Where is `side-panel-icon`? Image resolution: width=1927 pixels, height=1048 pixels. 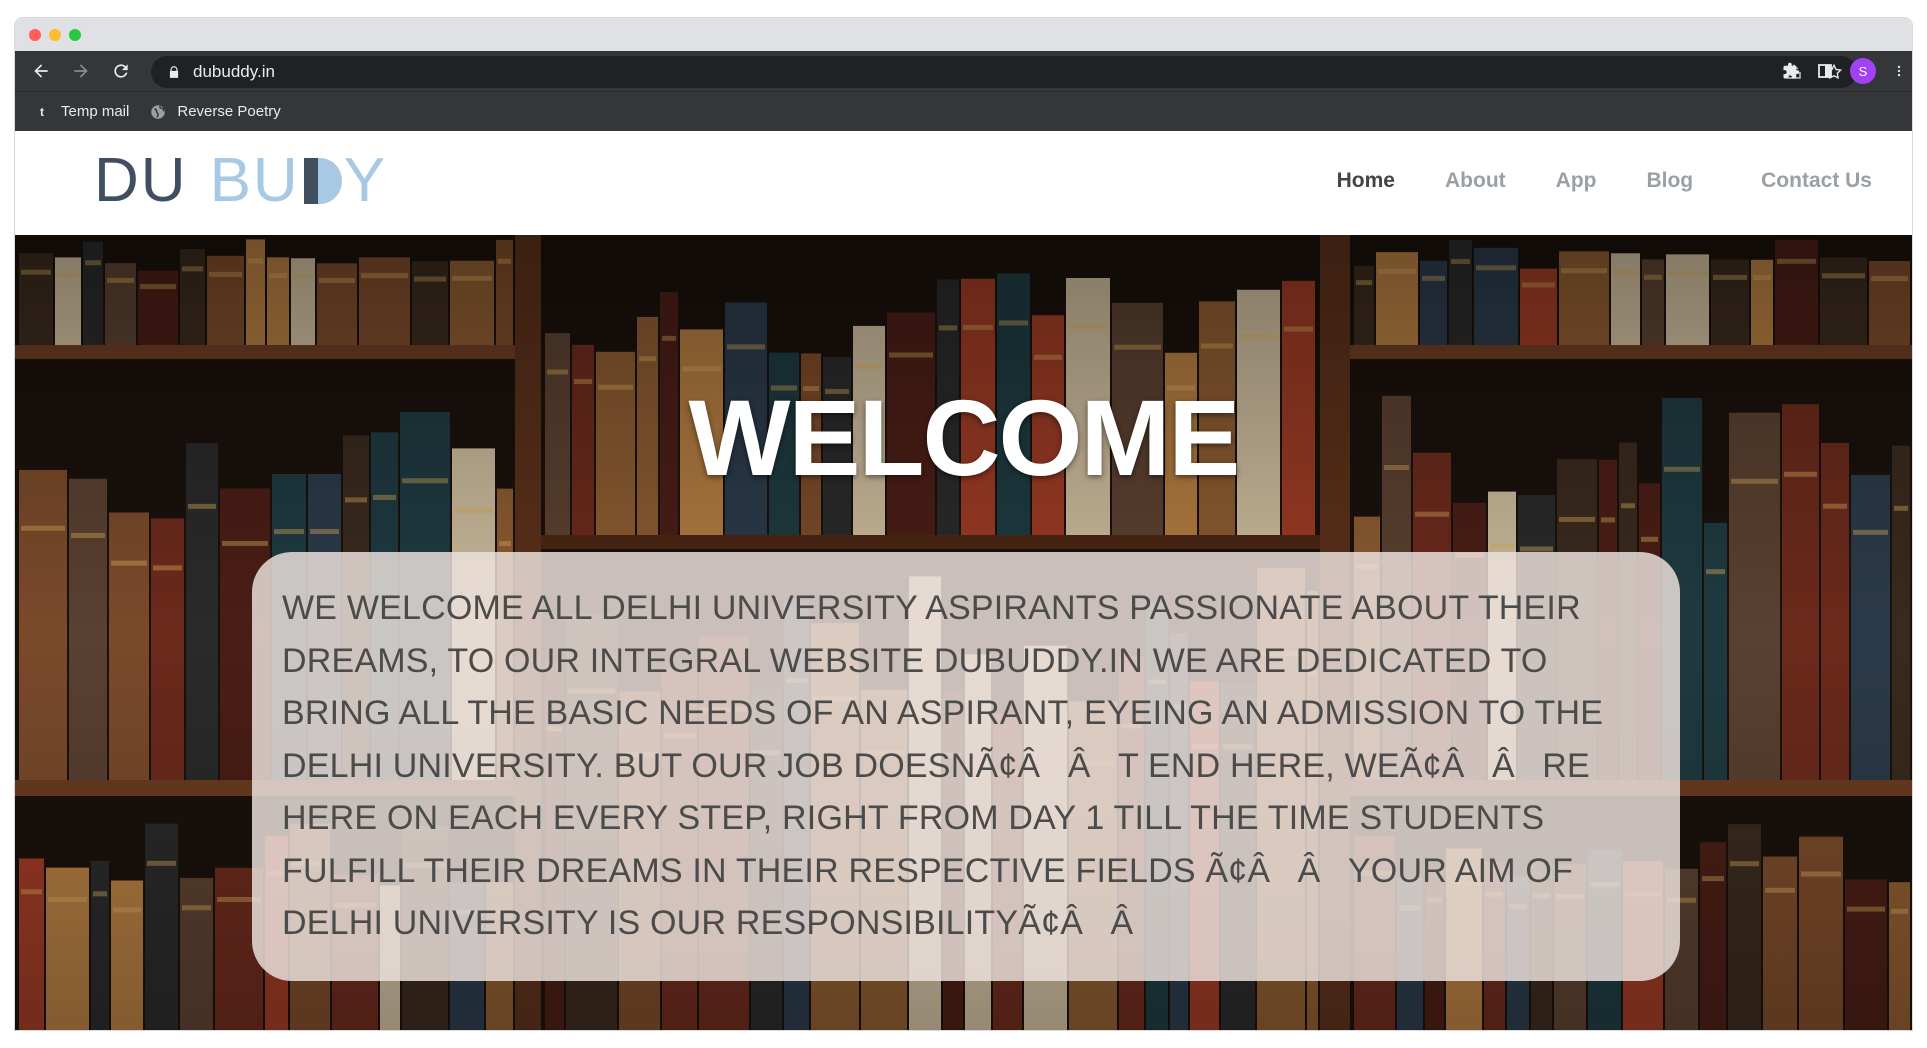
side-panel-icon is located at coordinates (1825, 71).